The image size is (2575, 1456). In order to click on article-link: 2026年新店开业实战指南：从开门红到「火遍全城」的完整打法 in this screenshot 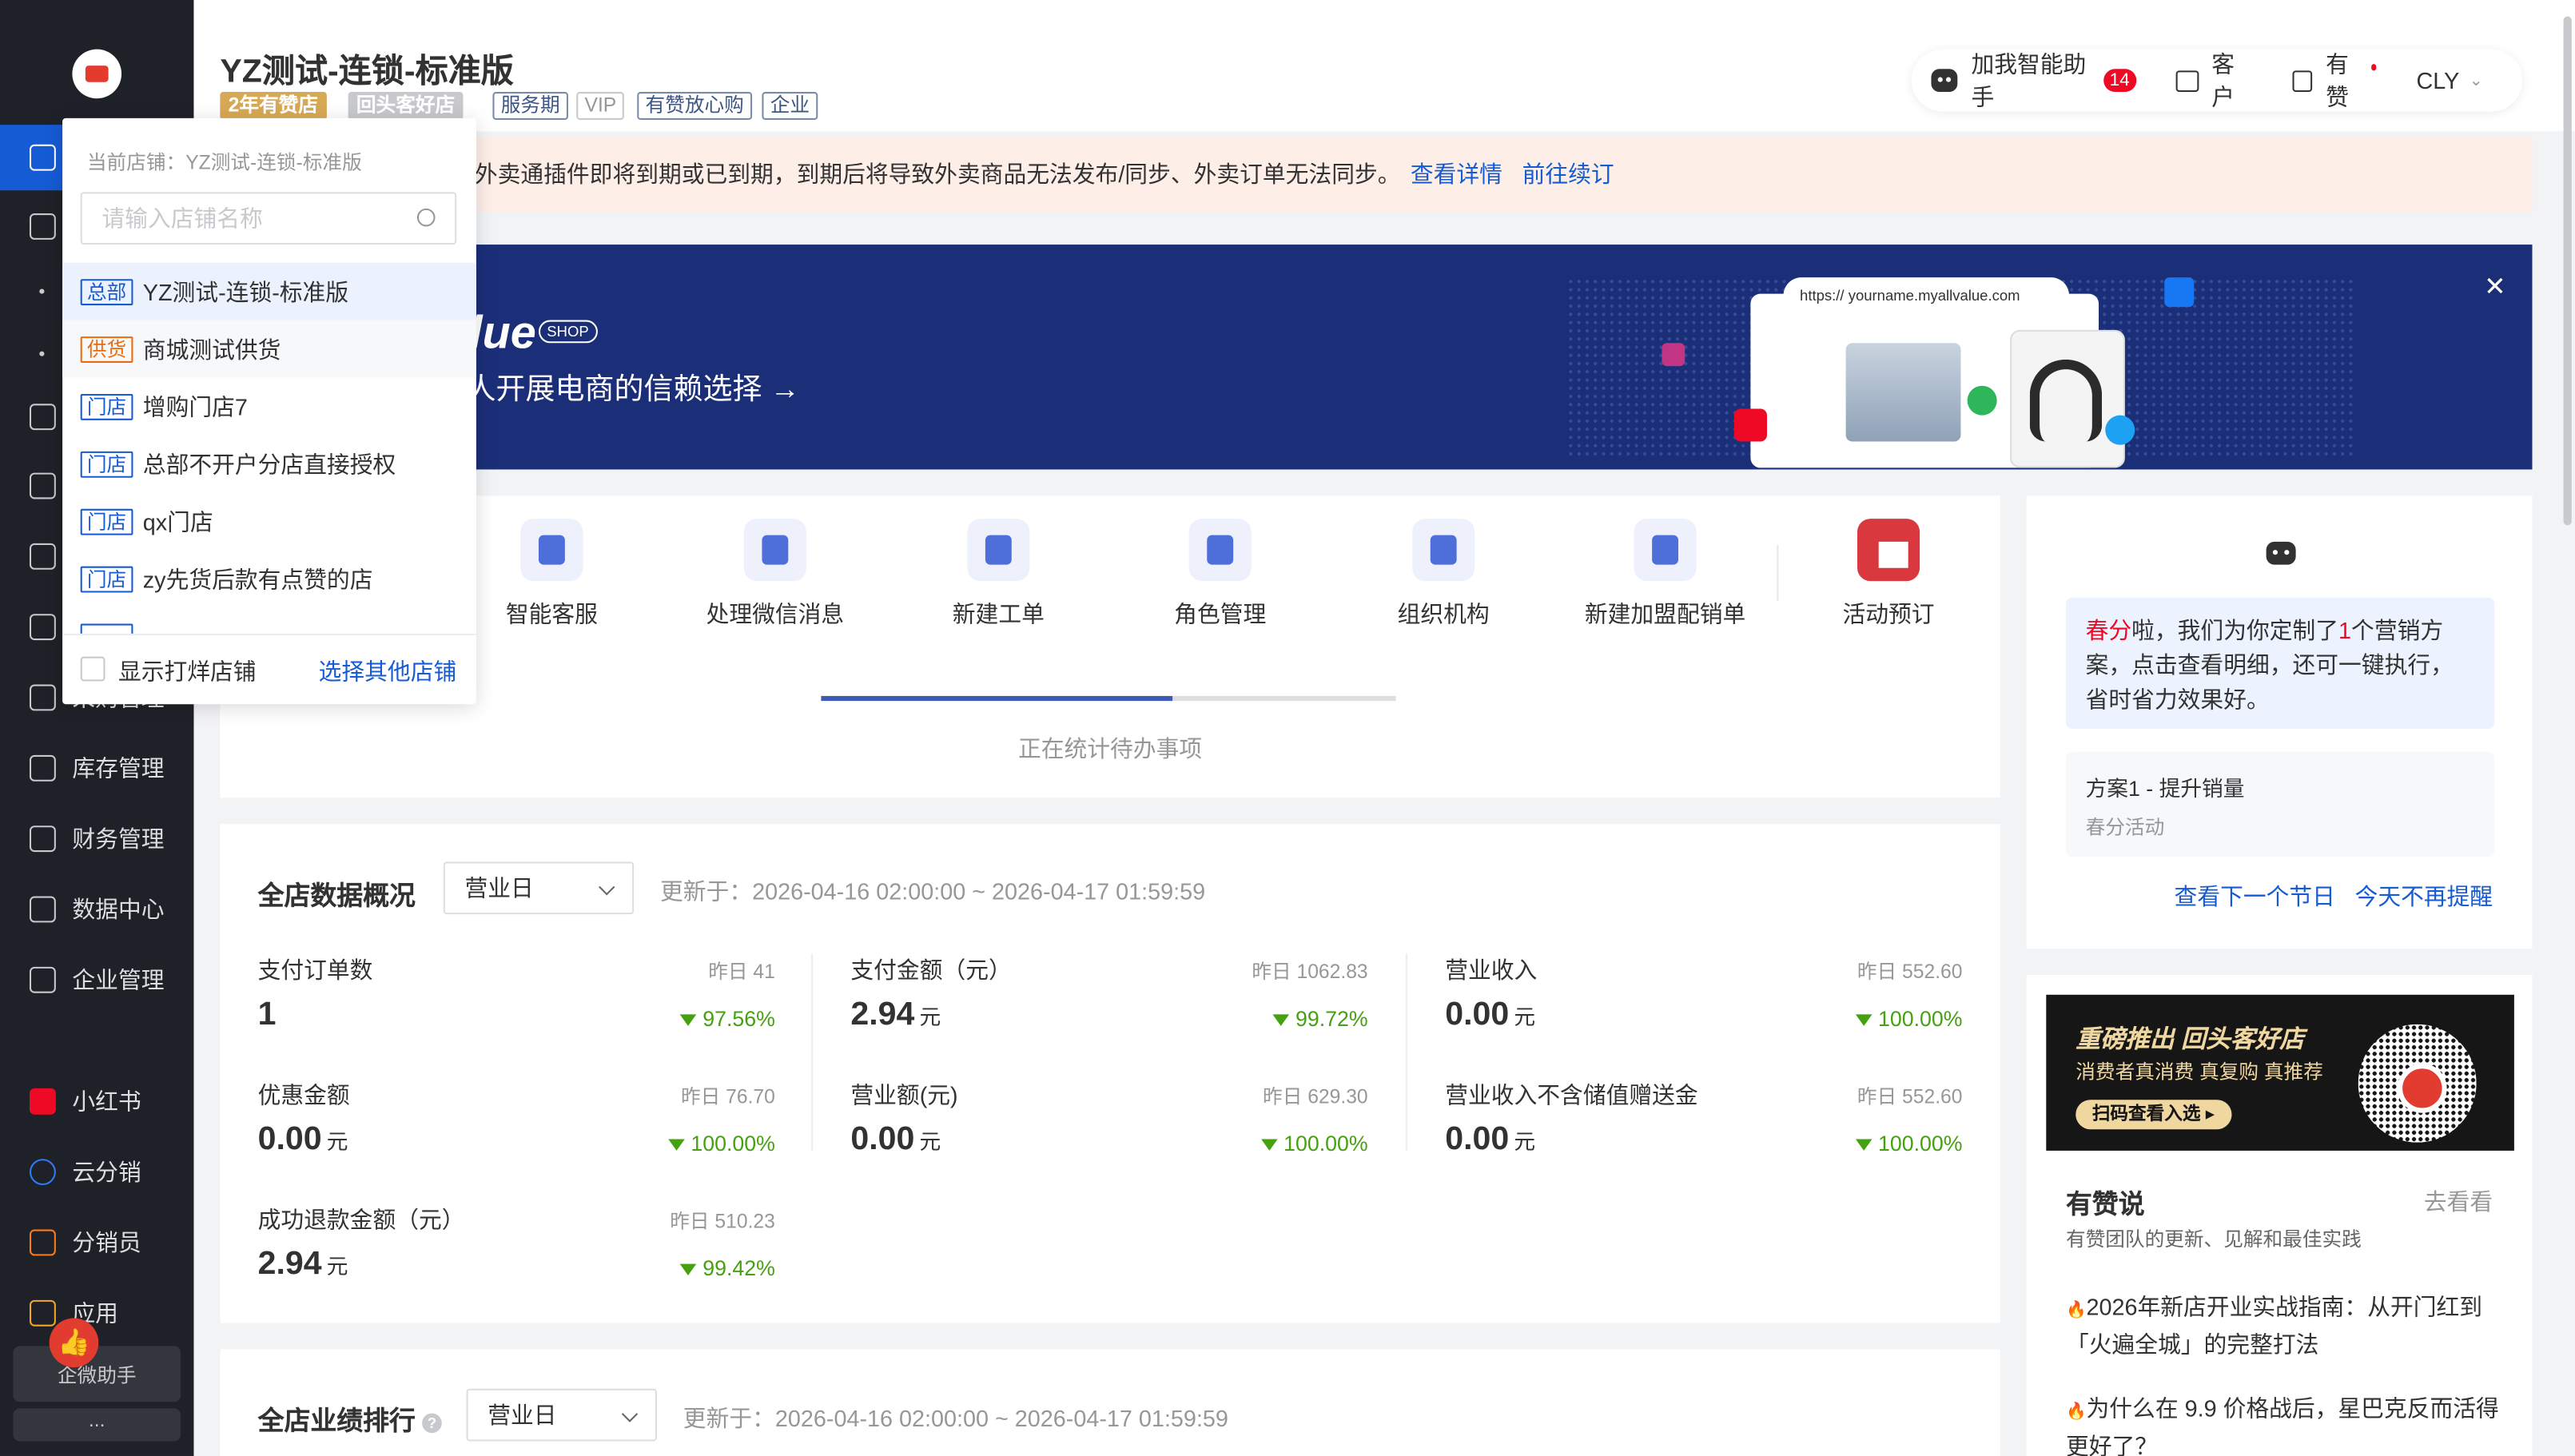, I will do `click(2288, 1326)`.